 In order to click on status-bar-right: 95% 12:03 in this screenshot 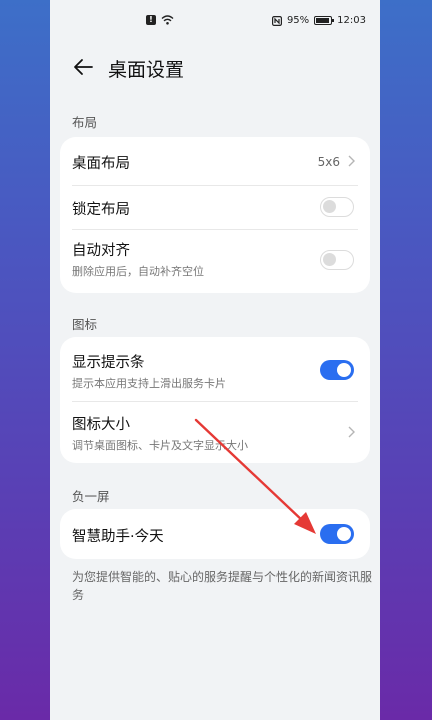, I will do `click(318, 20)`.